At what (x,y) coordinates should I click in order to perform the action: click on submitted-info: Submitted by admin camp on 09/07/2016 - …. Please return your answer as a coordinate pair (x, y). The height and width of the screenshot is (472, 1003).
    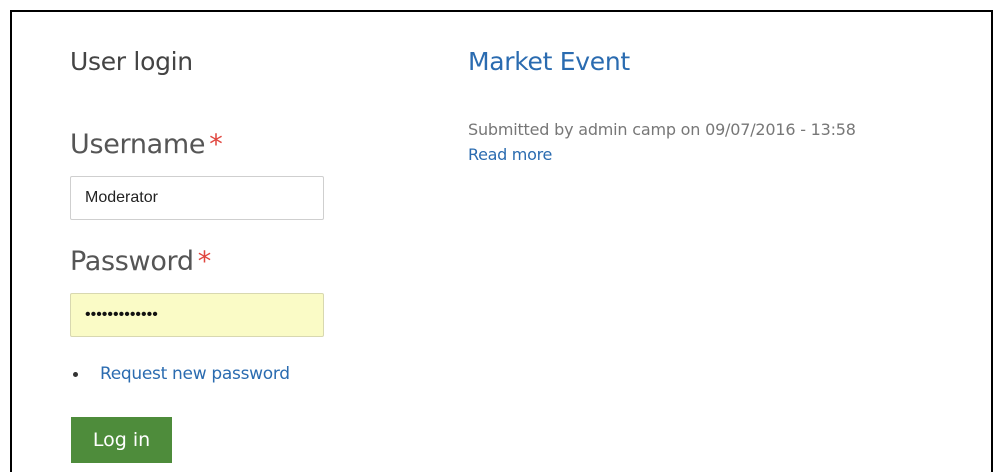
    Looking at the image, I should click on (662, 129).